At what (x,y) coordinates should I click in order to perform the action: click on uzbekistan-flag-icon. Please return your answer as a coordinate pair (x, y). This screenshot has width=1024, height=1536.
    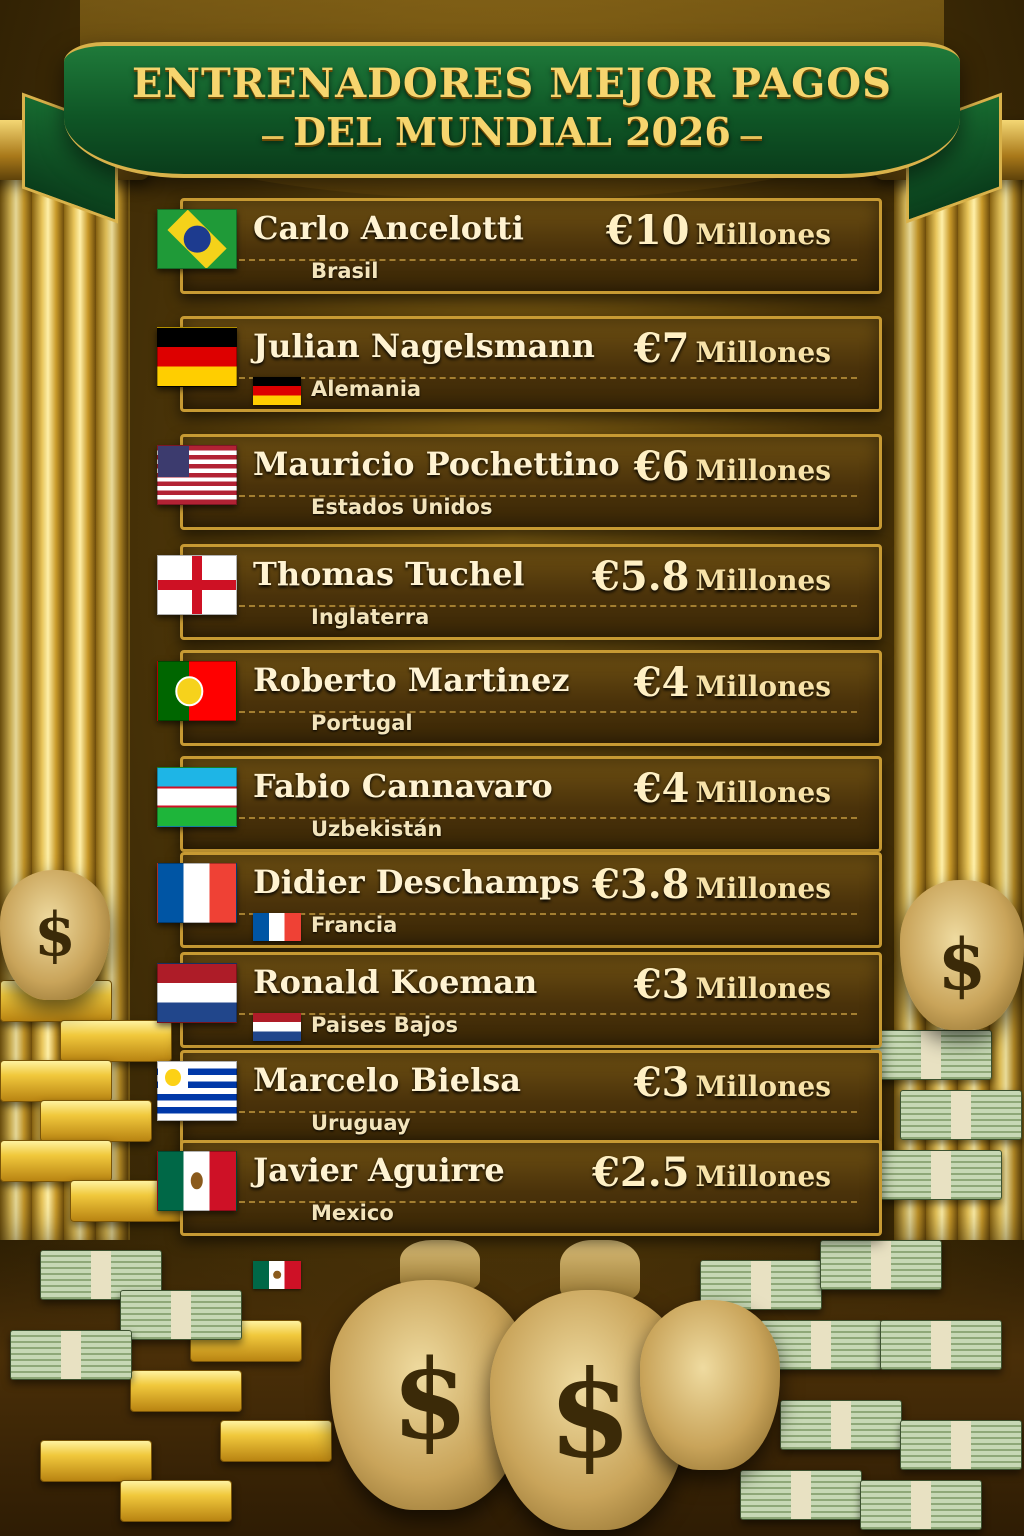
    Looking at the image, I should click on (197, 797).